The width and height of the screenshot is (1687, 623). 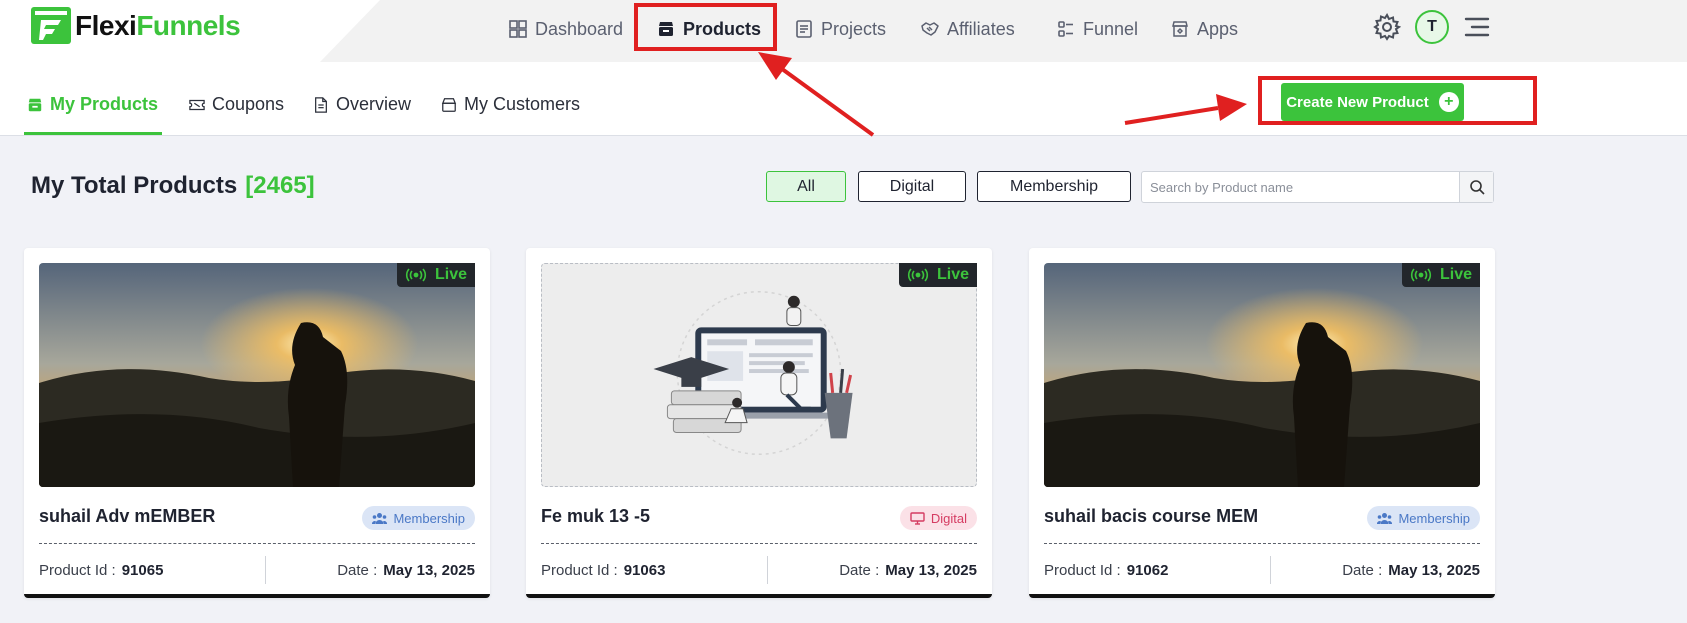 I want to click on active-tab-indicator, so click(x=93, y=133).